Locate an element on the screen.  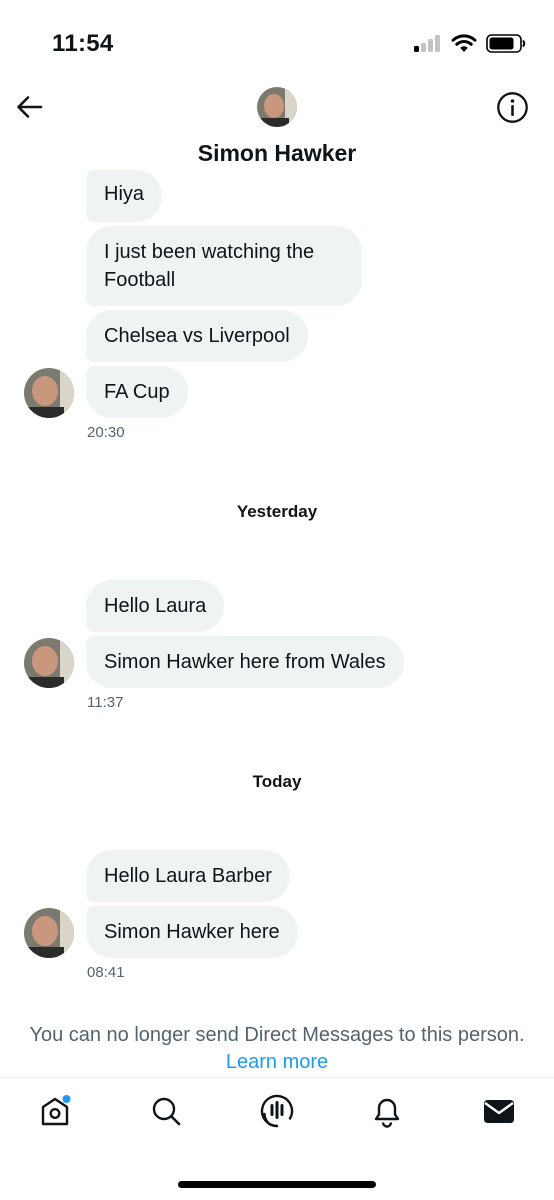
message-bubble: FA Cup is located at coordinates (137, 392).